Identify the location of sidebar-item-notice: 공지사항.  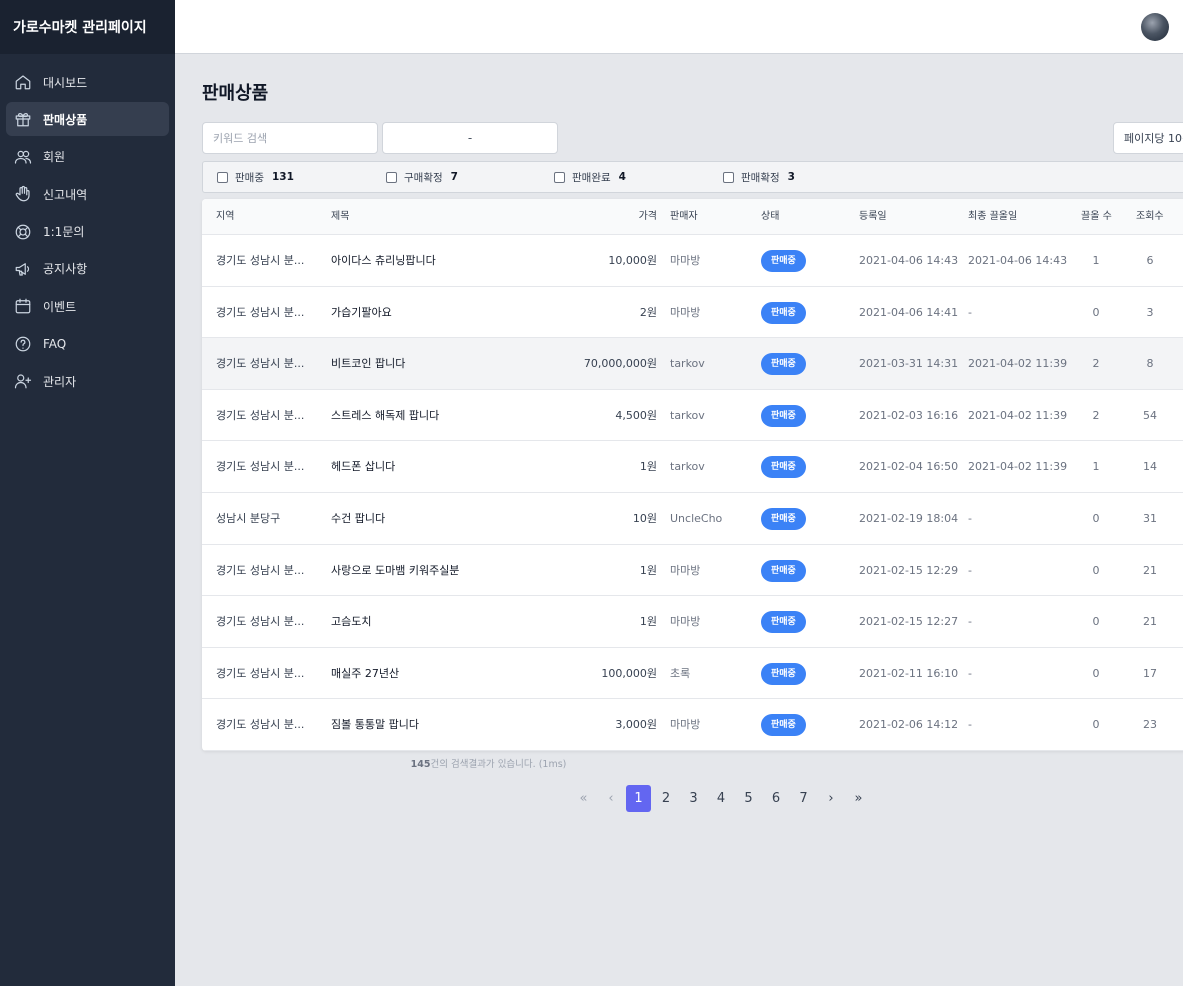
(87, 269).